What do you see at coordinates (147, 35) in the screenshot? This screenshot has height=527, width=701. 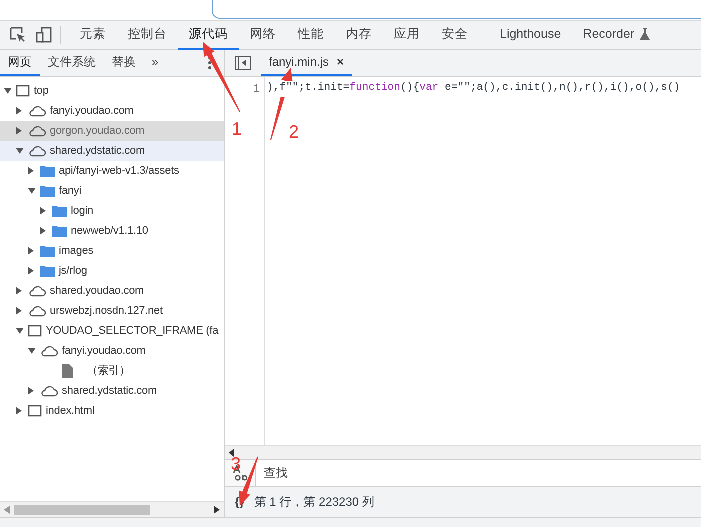 I see `panel-tab: 控制台` at bounding box center [147, 35].